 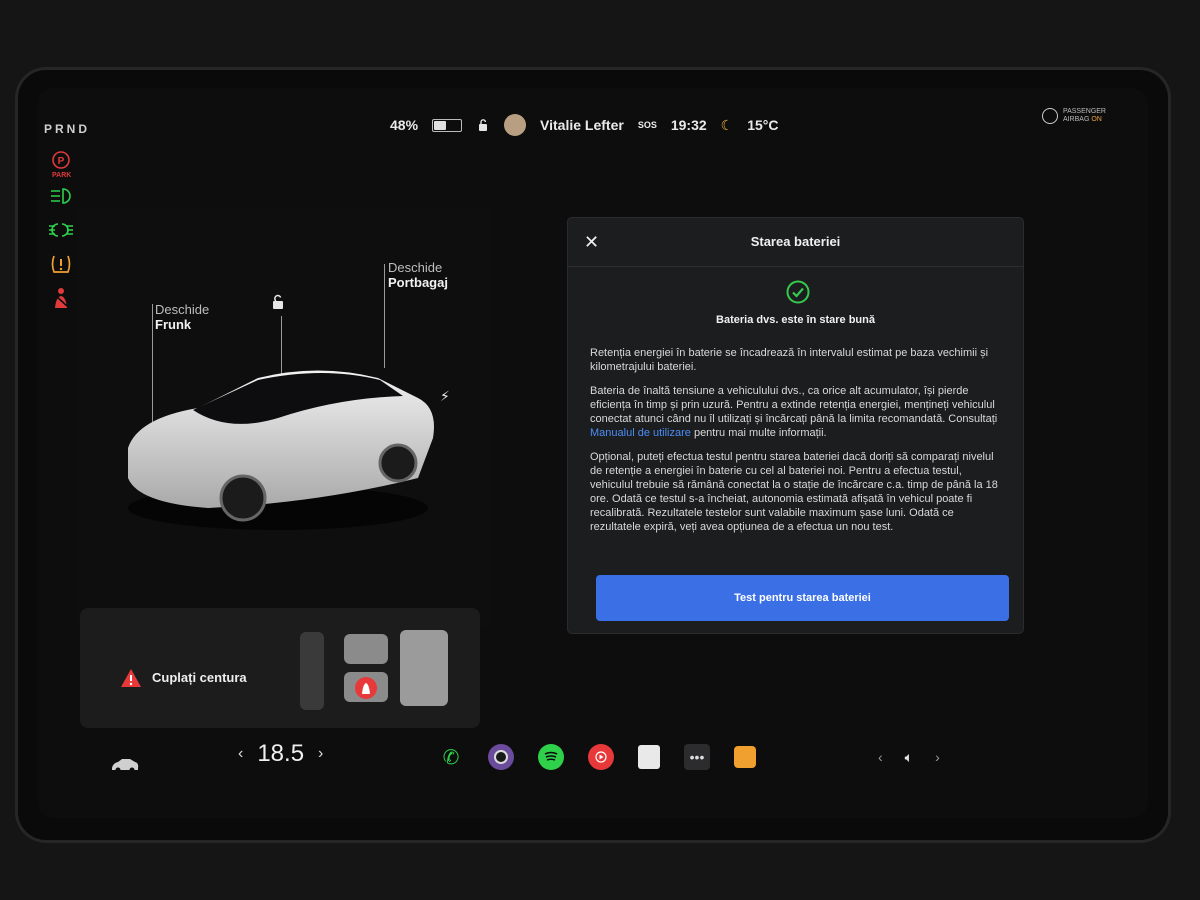 I want to click on warning-triangle-icon, so click(x=131, y=680).